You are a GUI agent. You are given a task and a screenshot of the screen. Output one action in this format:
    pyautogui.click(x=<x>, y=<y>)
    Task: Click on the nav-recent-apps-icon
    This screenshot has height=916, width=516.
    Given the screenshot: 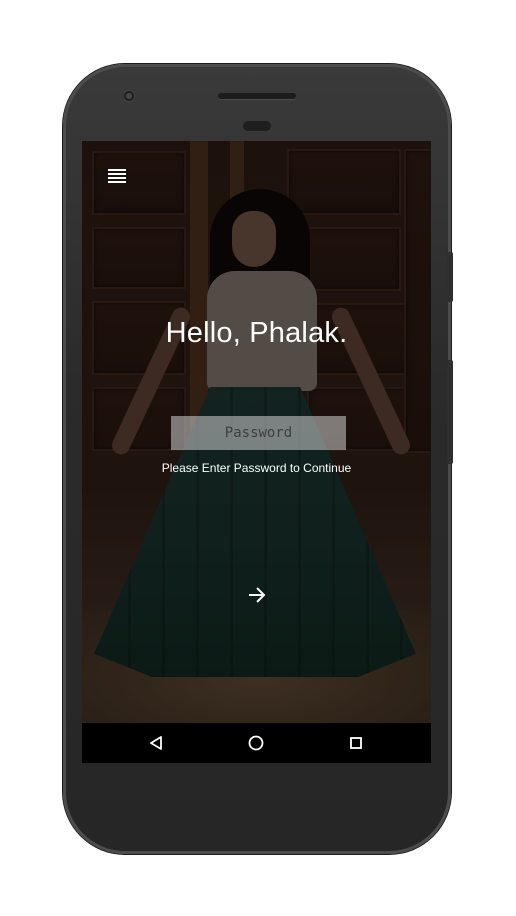 What is the action you would take?
    pyautogui.click(x=356, y=743)
    